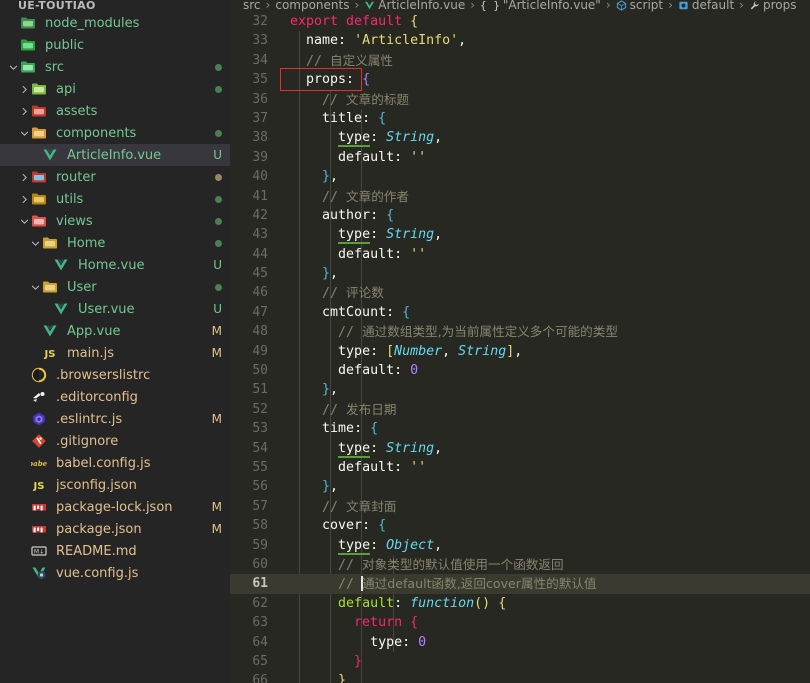  I want to click on code-line: 32 export default {, so click(520, 21).